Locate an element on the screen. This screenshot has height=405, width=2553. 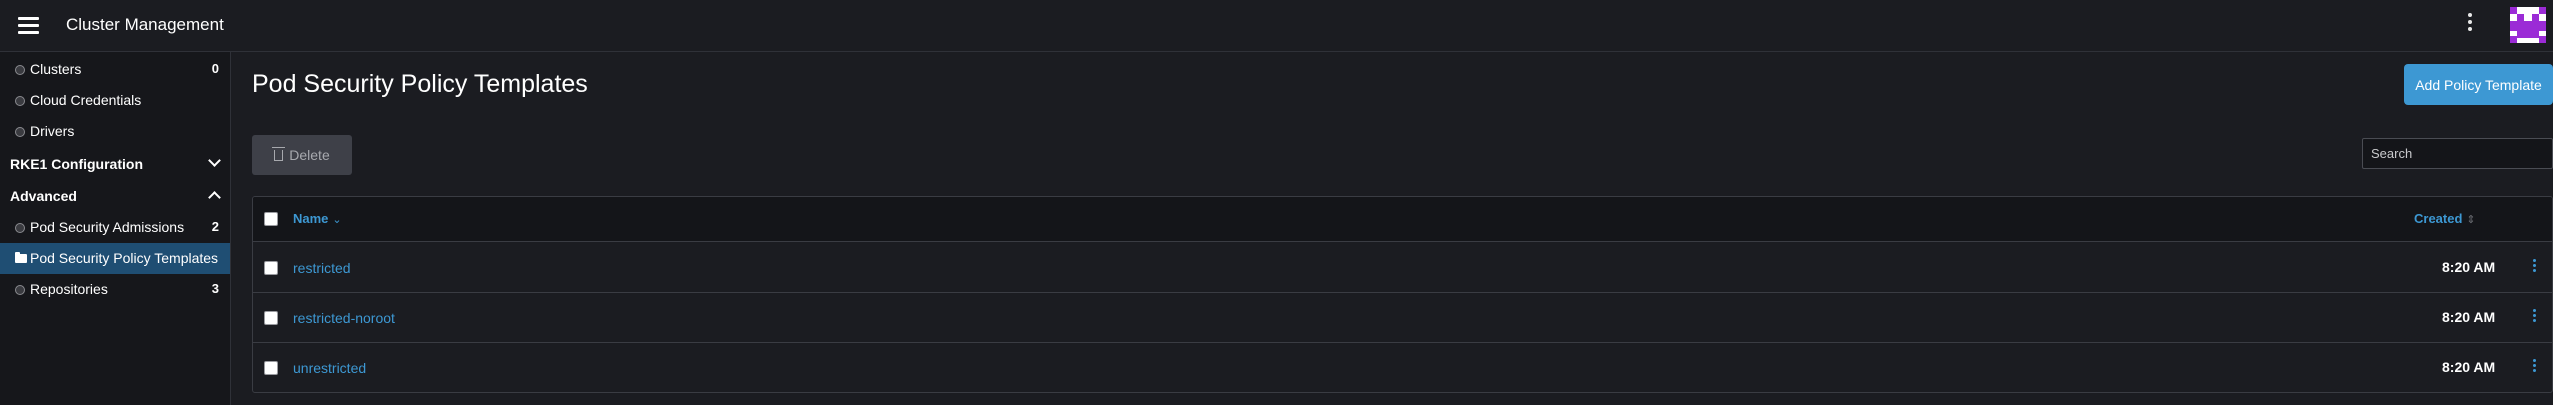
sidebar-item-label: Drivers is located at coordinates (52, 131).